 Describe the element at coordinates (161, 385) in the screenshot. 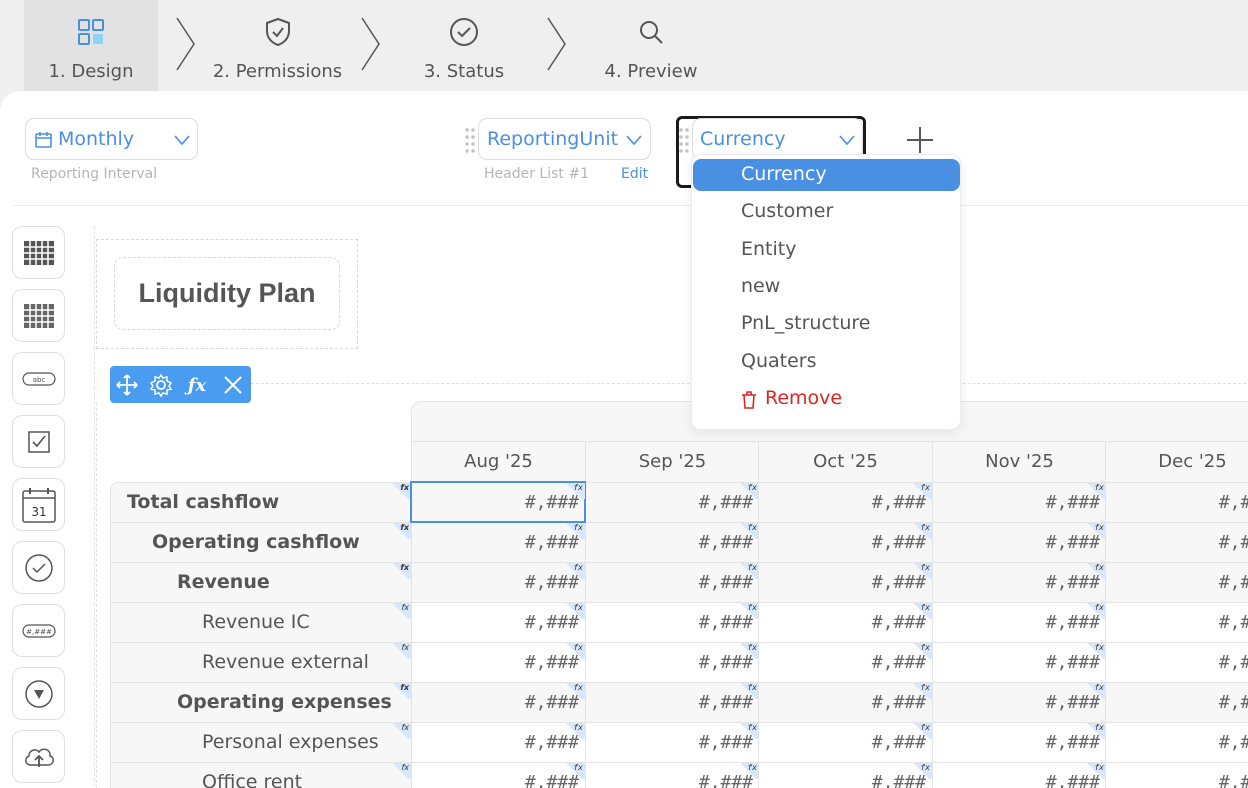

I see `gear-icon` at that location.